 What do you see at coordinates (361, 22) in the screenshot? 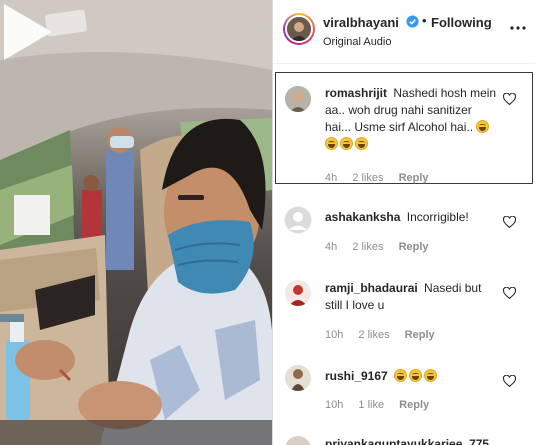
I see `author-username: viralbhayani` at bounding box center [361, 22].